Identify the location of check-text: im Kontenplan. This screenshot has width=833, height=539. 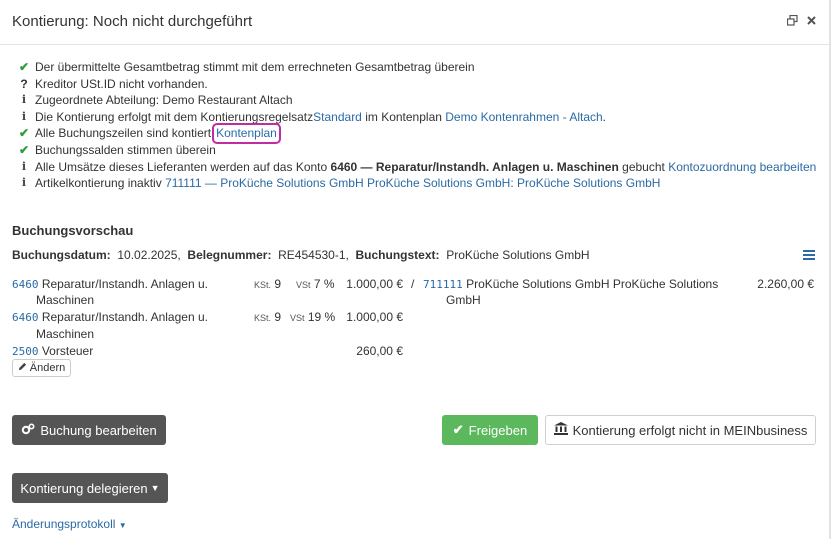
(403, 116).